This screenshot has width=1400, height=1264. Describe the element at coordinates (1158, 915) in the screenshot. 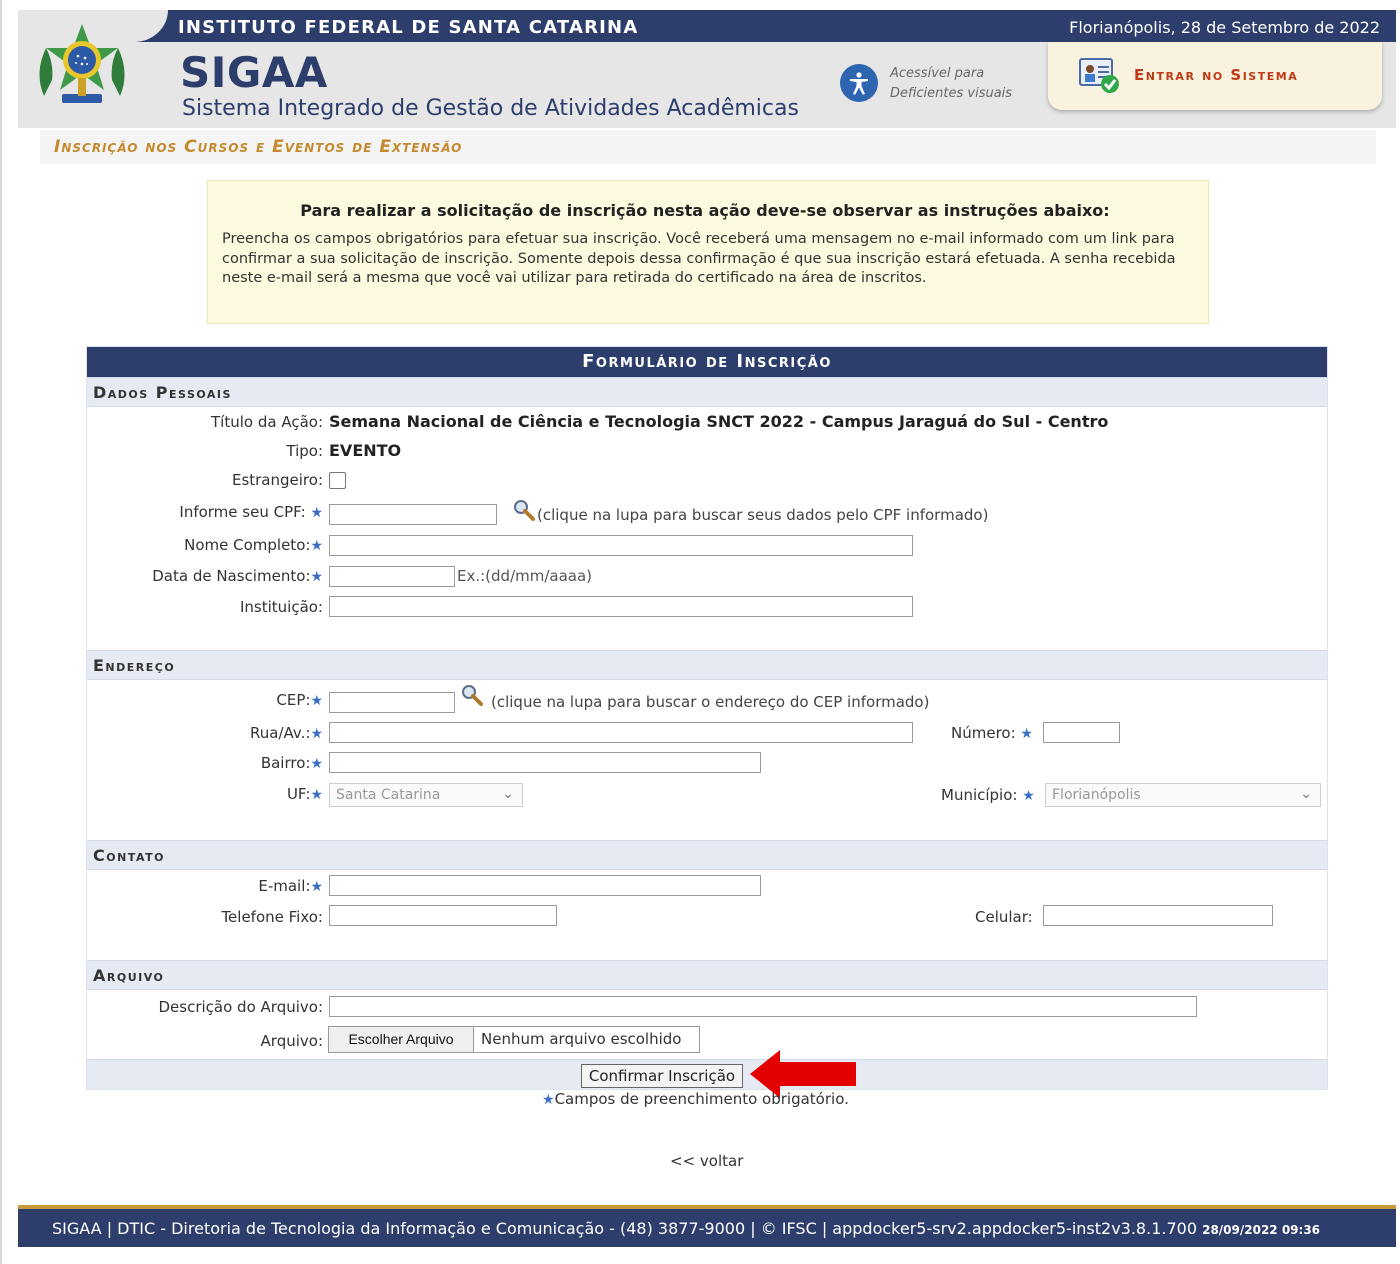

I see `mobile-input` at that location.